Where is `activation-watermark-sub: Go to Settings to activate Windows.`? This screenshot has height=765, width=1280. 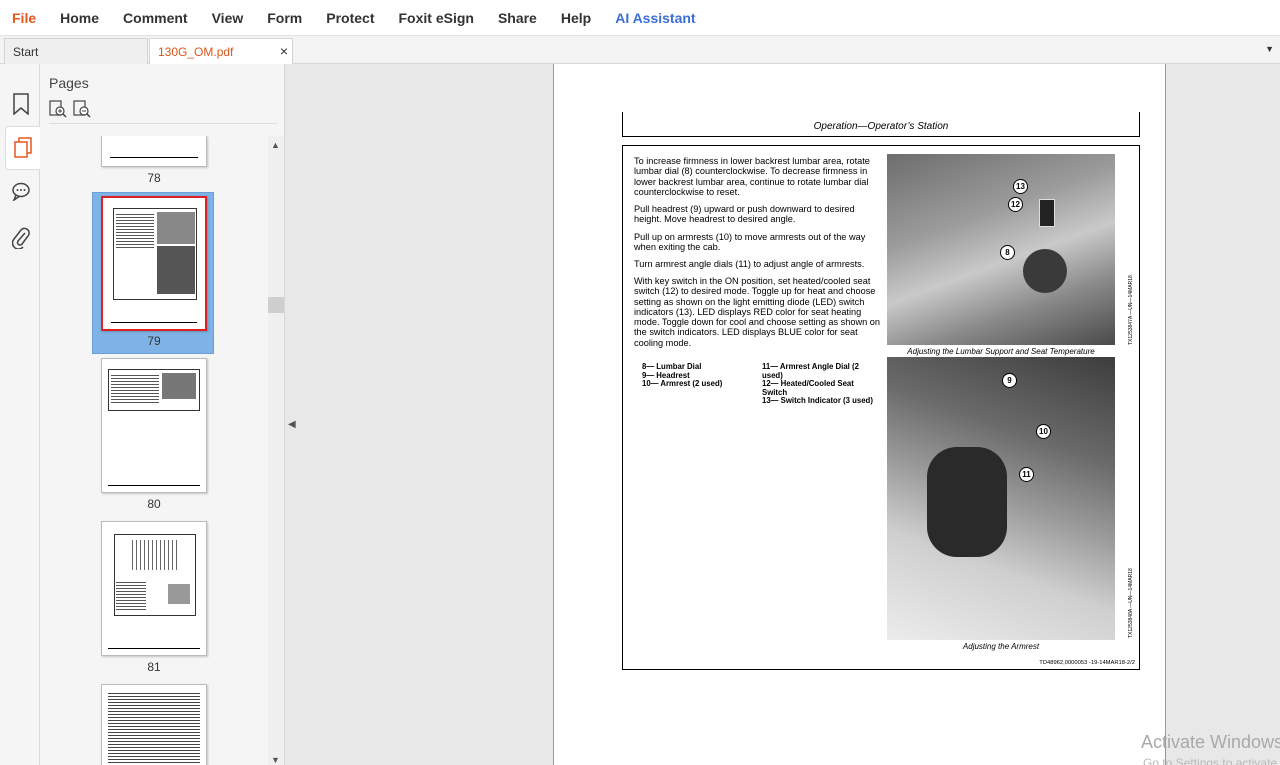
activation-watermark-sub: Go to Settings to activate Windows. is located at coordinates (1211, 760).